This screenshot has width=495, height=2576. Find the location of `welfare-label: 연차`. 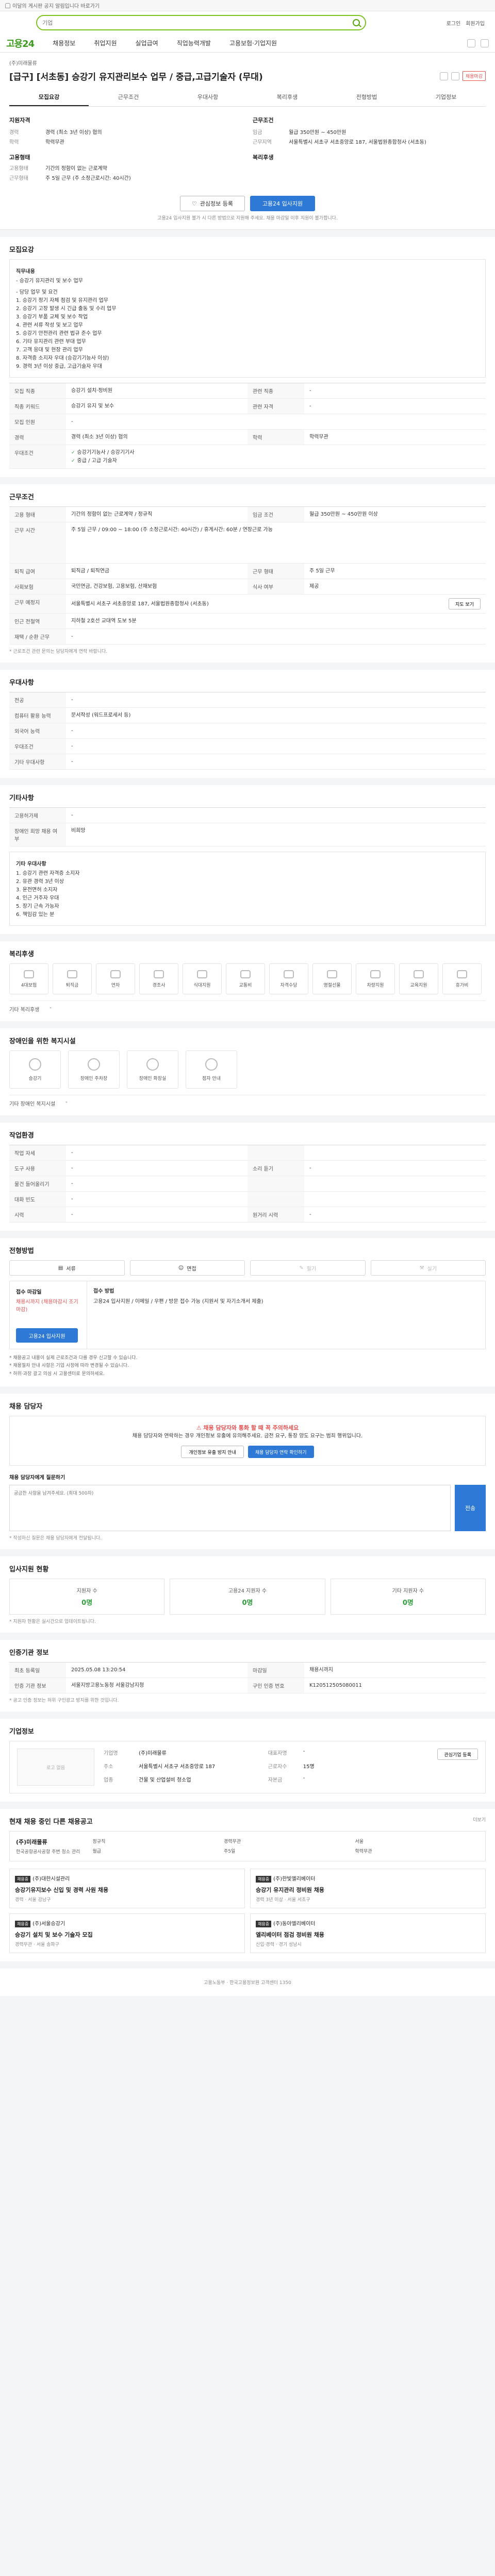

welfare-label: 연차 is located at coordinates (115, 985).